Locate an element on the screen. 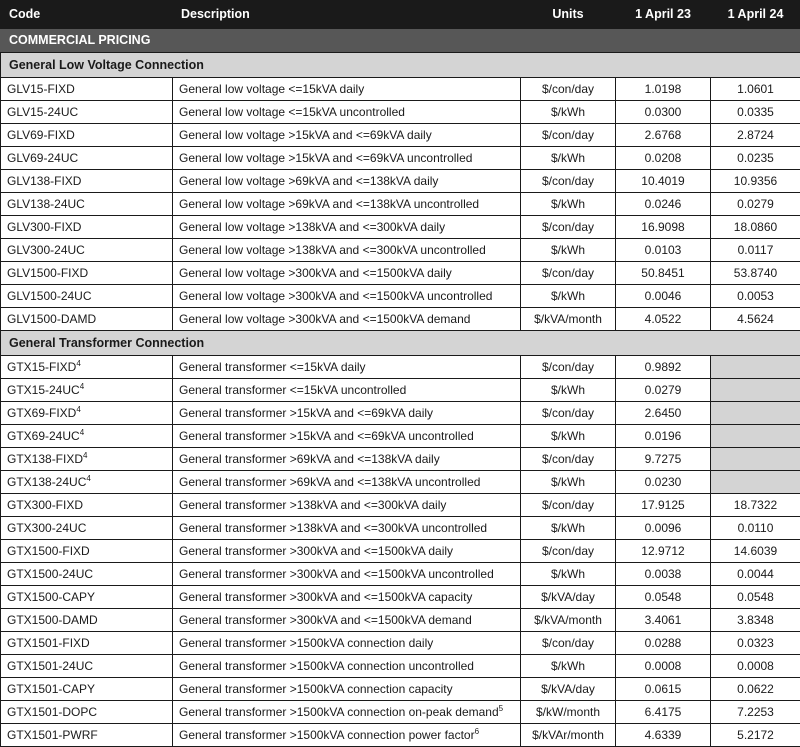 This screenshot has height=747, width=800. cell-code: GLV138-FIXD is located at coordinates (87, 181).